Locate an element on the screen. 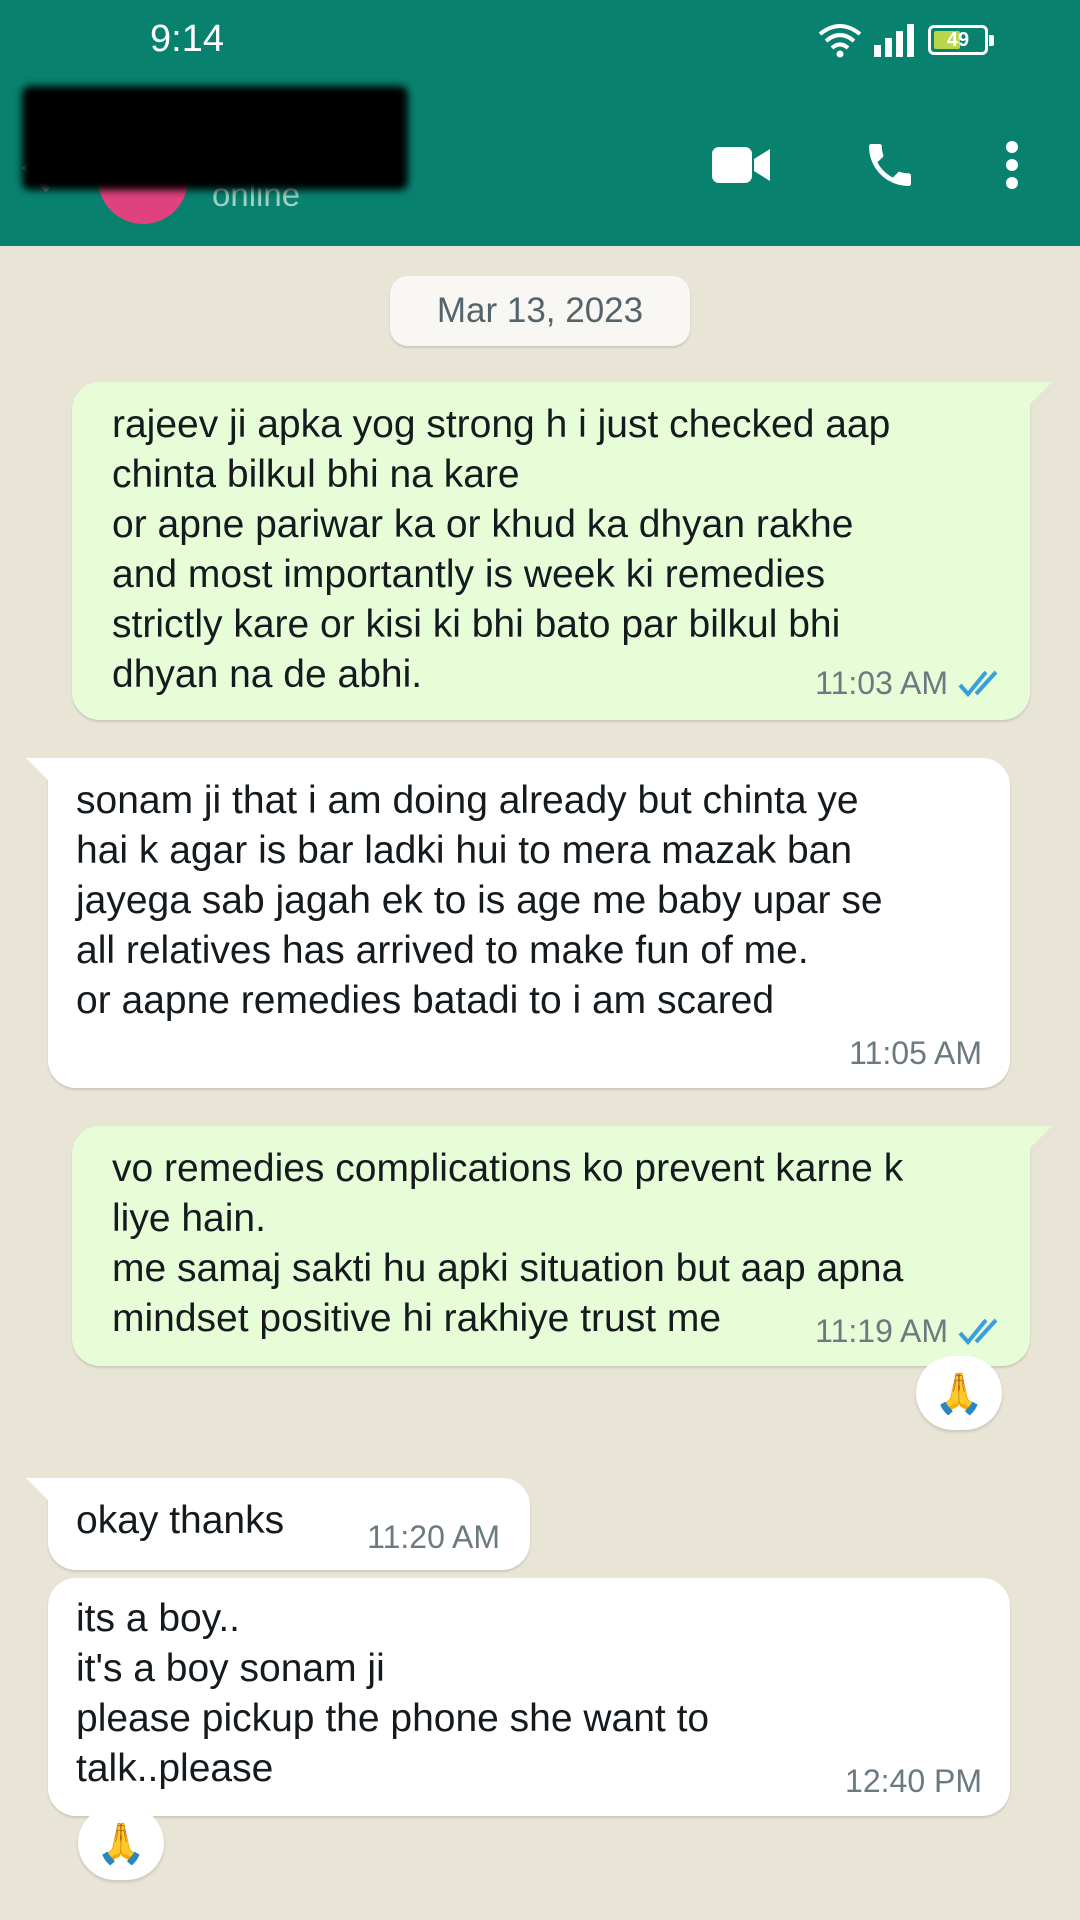 Image resolution: width=1080 pixels, height=1920 pixels. date-chip: Mar 13, 2023 is located at coordinates (540, 311).